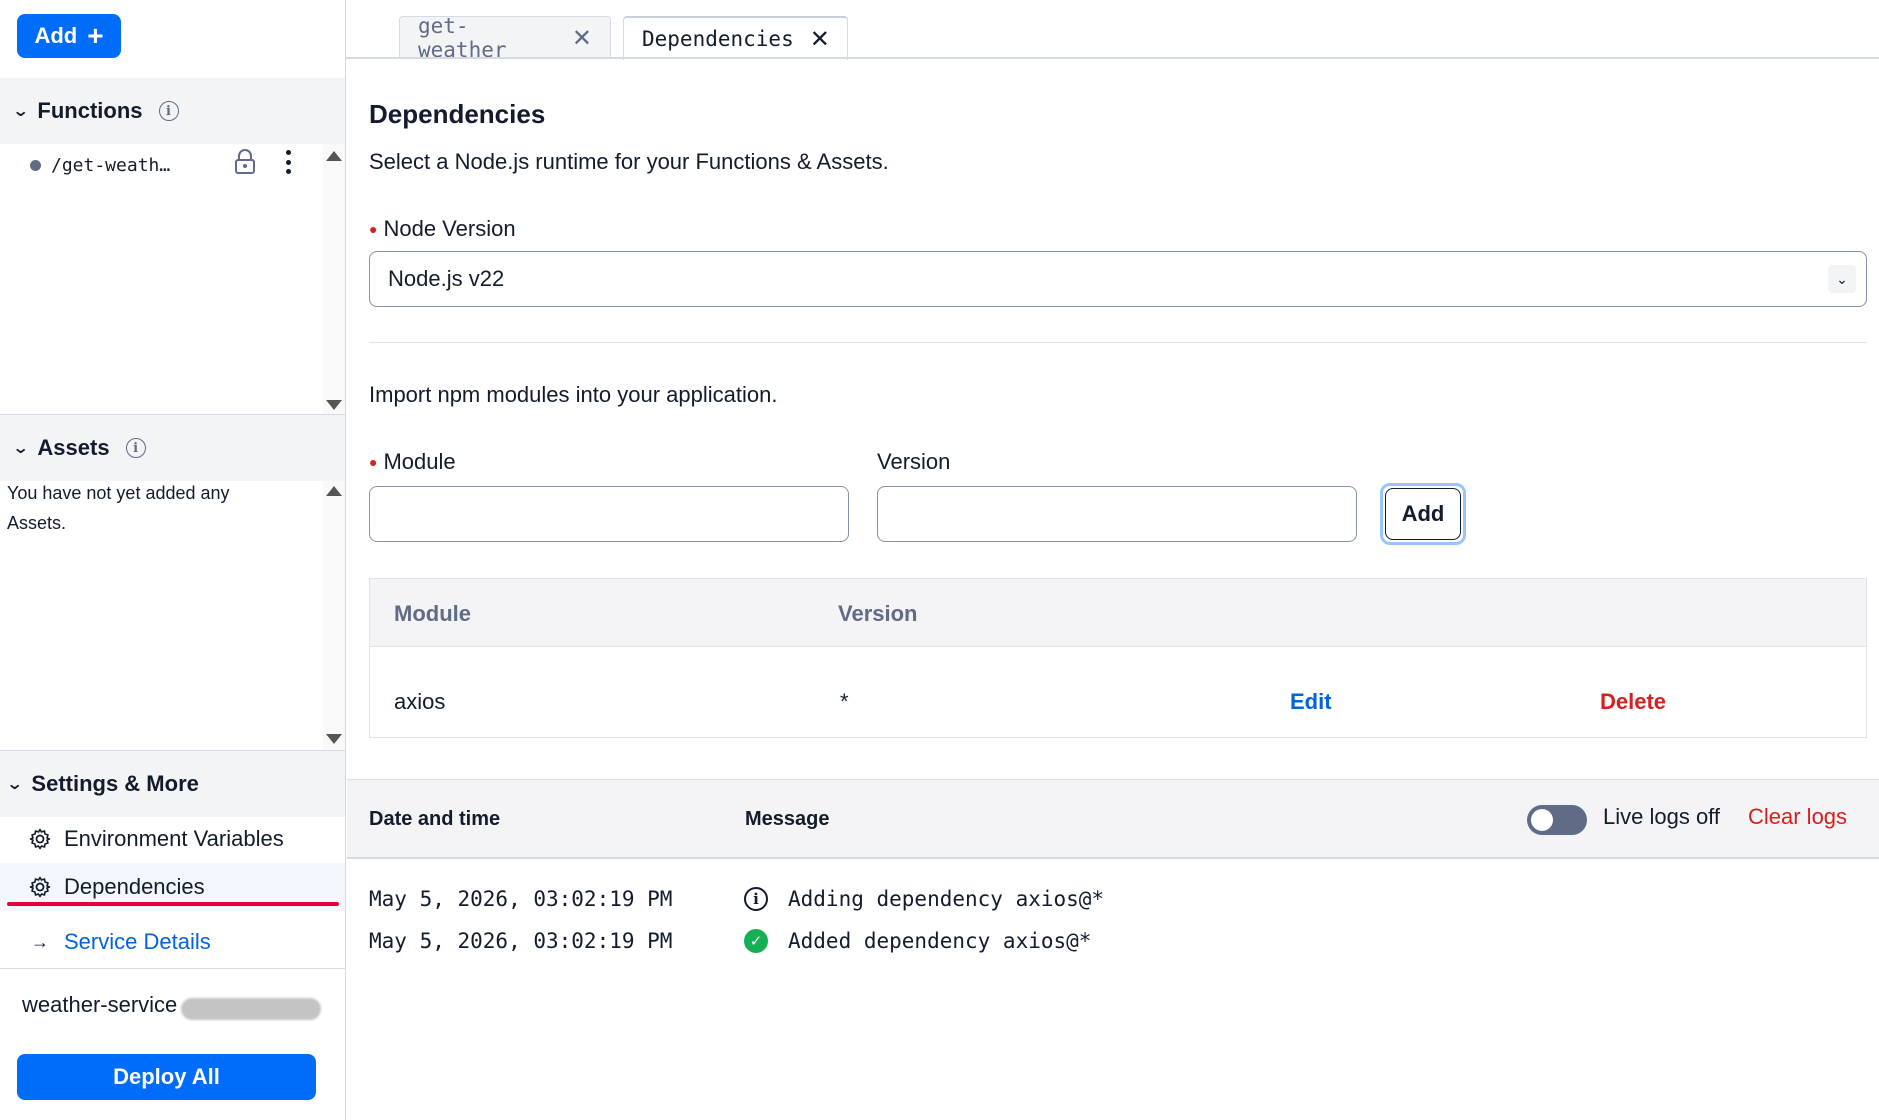 The image size is (1879, 1120). Describe the element at coordinates (1557, 820) in the screenshot. I see `live-logs-toggle` at that location.